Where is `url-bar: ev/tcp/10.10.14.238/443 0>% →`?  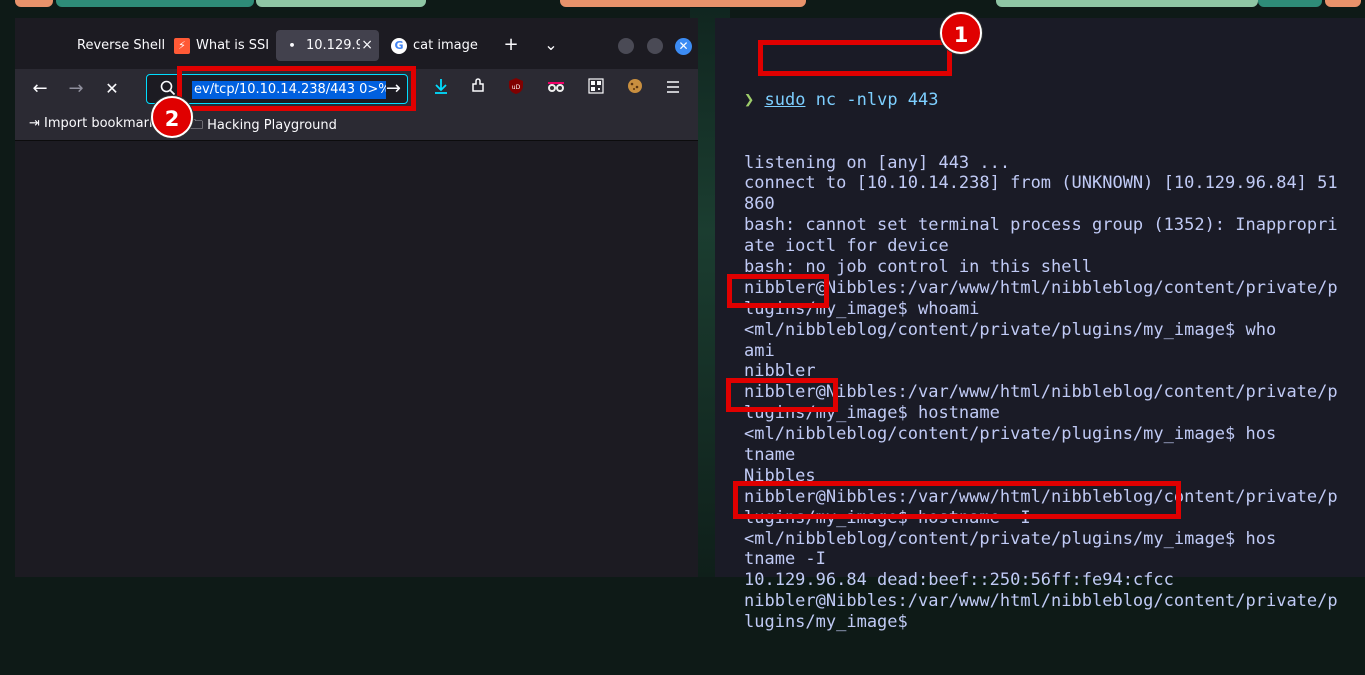
url-bar: ev/tcp/10.10.14.238/443 0>% → is located at coordinates (277, 89).